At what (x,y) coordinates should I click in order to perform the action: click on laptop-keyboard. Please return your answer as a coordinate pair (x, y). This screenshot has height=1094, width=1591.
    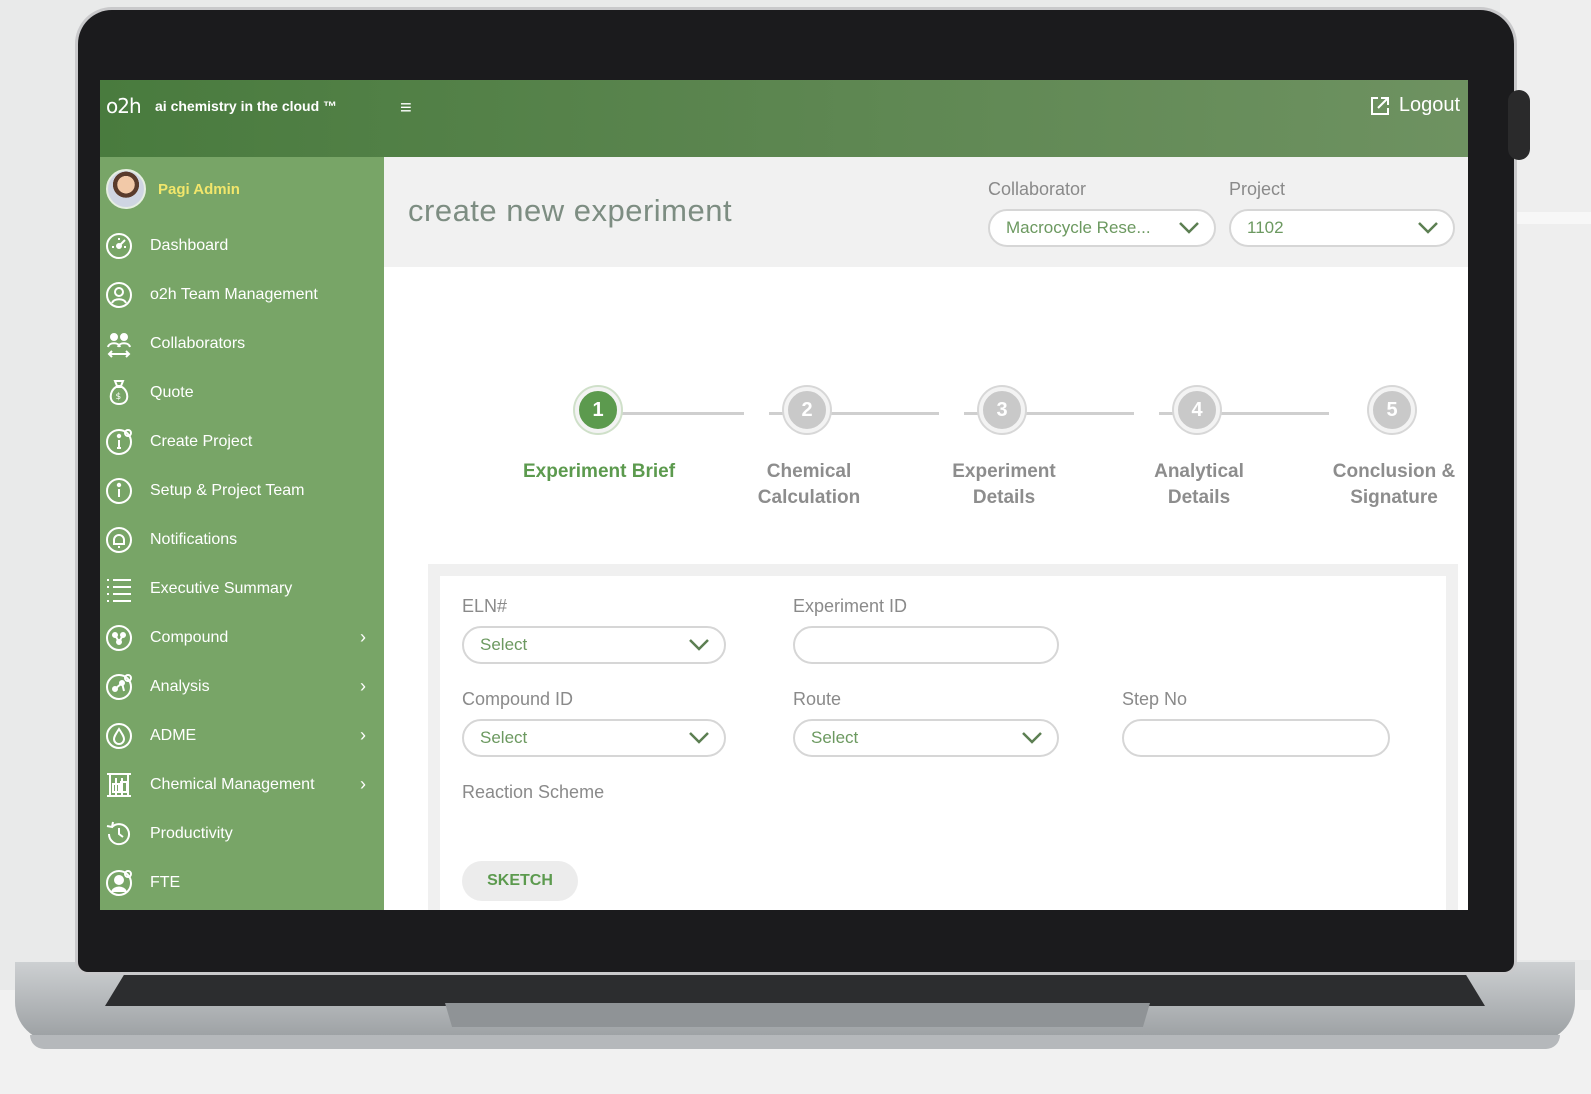
    Looking at the image, I should click on (795, 989).